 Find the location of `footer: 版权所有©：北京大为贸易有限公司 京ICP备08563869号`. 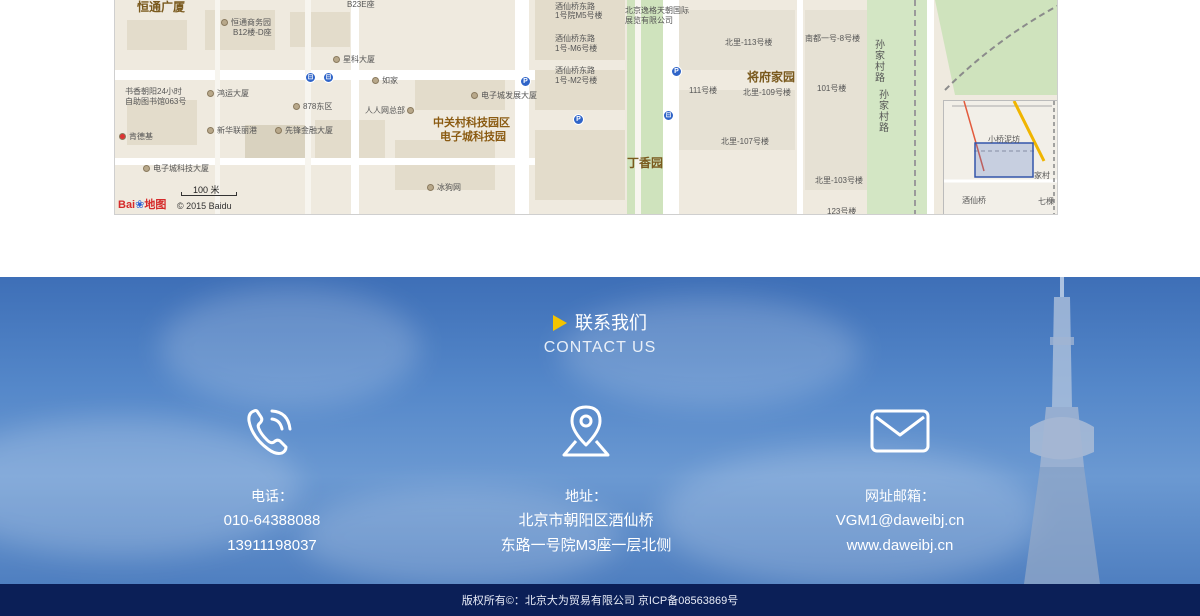

footer: 版权所有©：北京大为贸易有限公司 京ICP备08563869号 is located at coordinates (600, 600).